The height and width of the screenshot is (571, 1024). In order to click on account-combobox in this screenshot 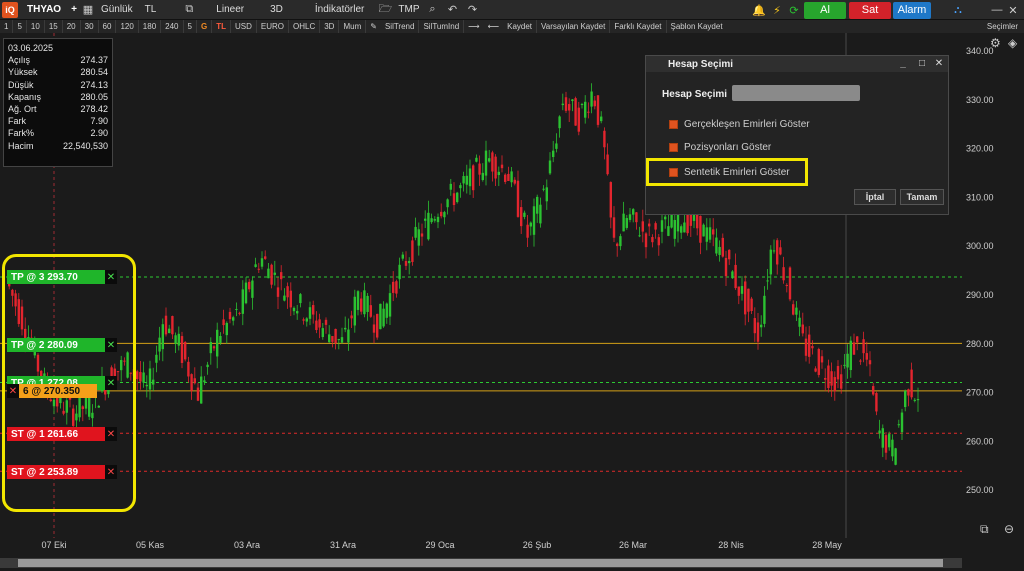, I will do `click(796, 93)`.